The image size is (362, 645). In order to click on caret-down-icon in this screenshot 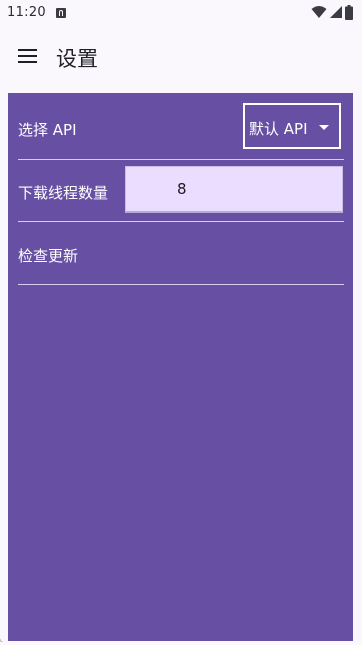, I will do `click(324, 127)`.